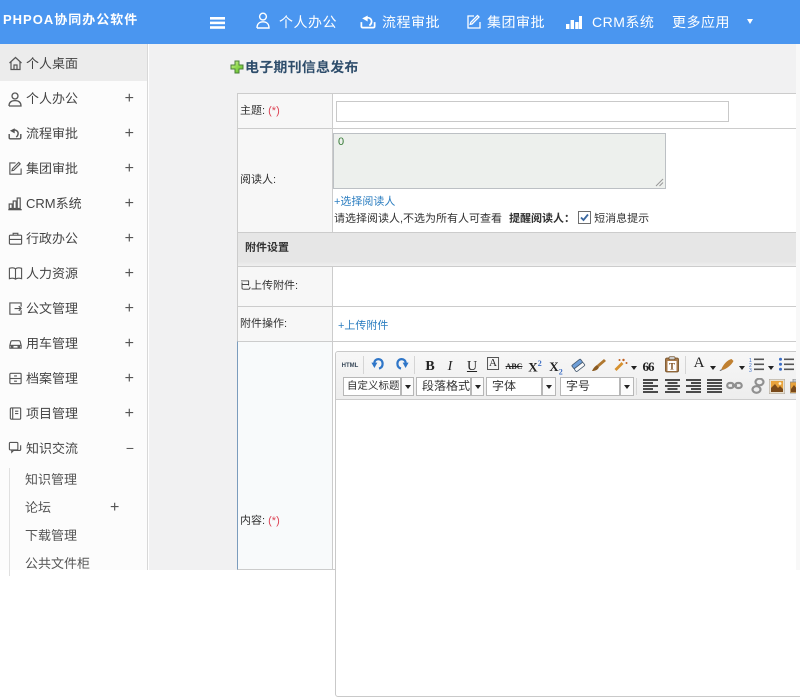 The height and width of the screenshot is (697, 800). What do you see at coordinates (672, 367) in the screenshot?
I see `svg-text: T` at bounding box center [672, 367].